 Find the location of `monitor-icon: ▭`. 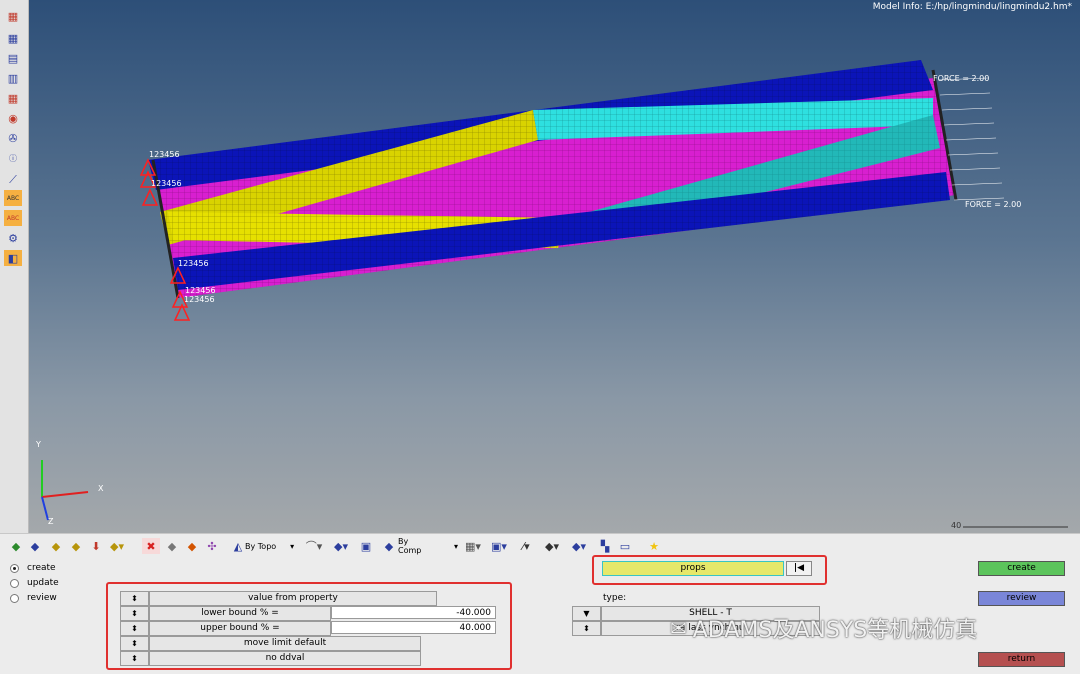

monitor-icon: ▭ is located at coordinates (625, 546).